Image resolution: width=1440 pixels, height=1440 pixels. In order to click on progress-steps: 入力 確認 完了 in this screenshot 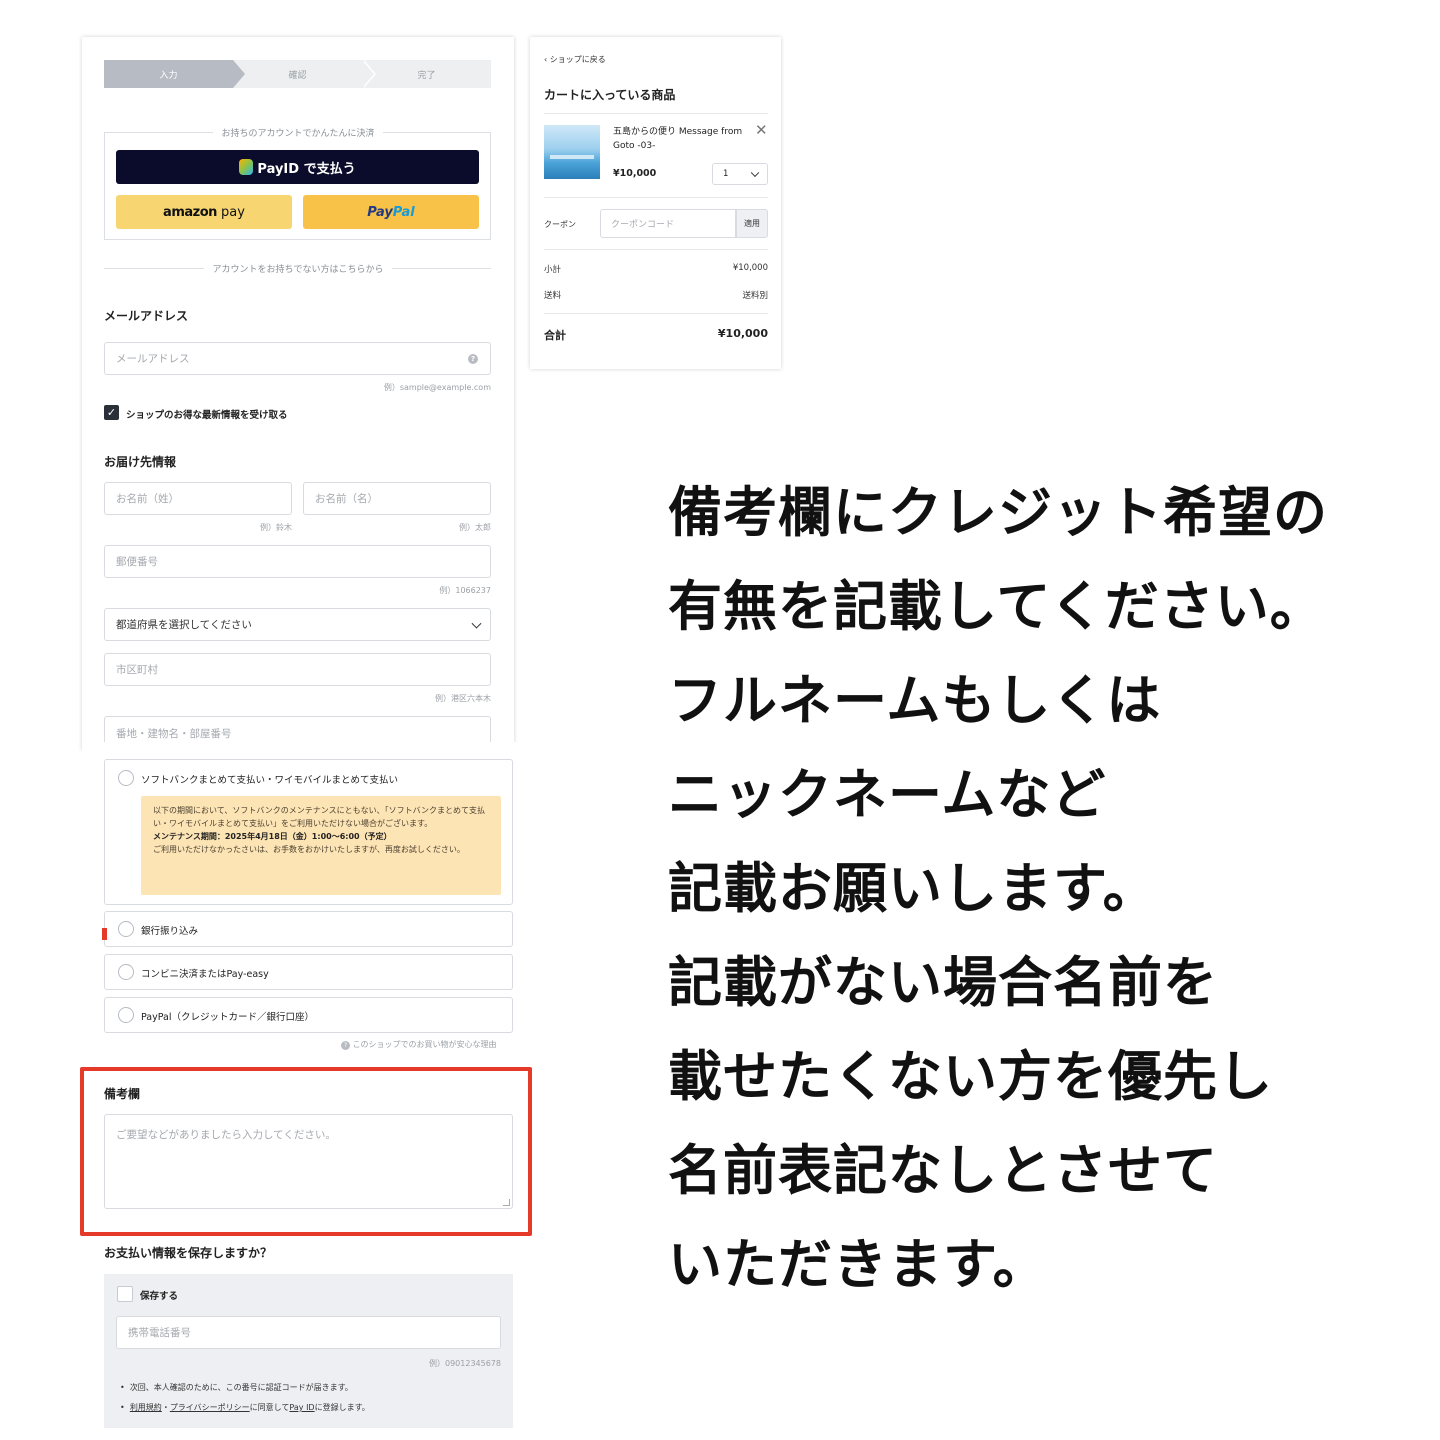, I will do `click(297, 74)`.